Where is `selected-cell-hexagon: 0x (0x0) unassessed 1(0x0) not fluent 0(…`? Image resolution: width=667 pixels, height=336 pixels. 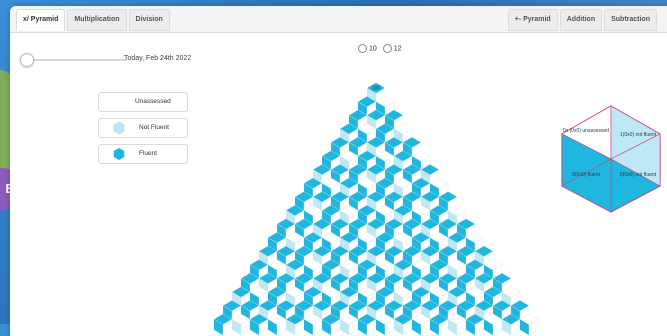
selected-cell-hexagon: 0x (0x0) unassessed 1(0x0) not fluent 0(… is located at coordinates (611, 159).